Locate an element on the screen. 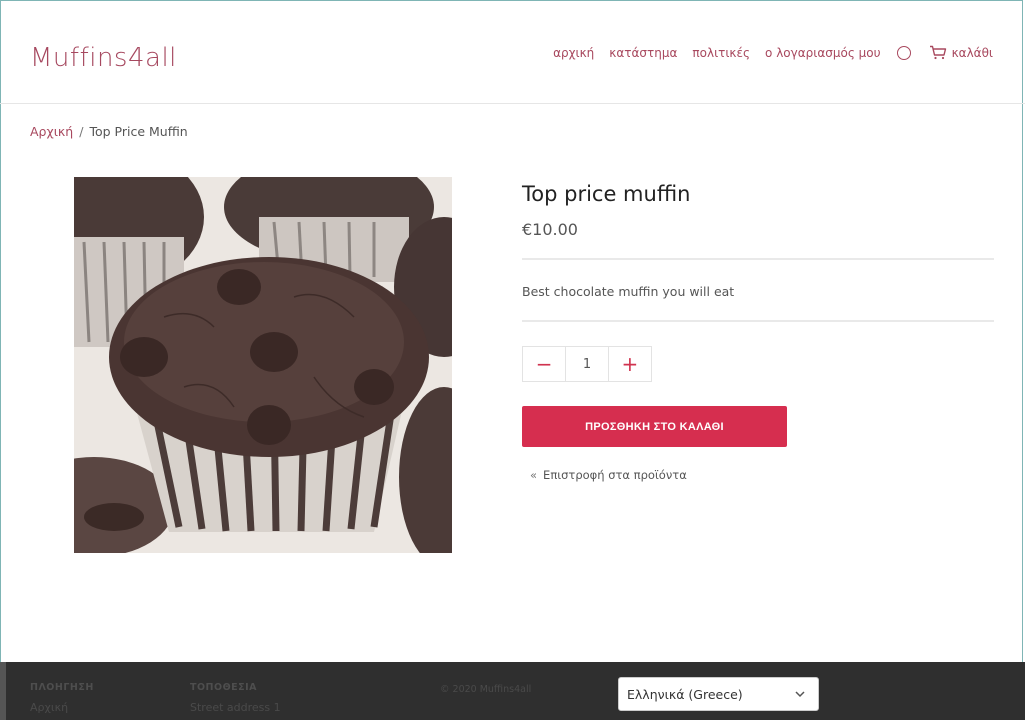 The width and height of the screenshot is (1025, 720). breadcrumb: Αρχική / Top Price Muffin is located at coordinates (109, 131).